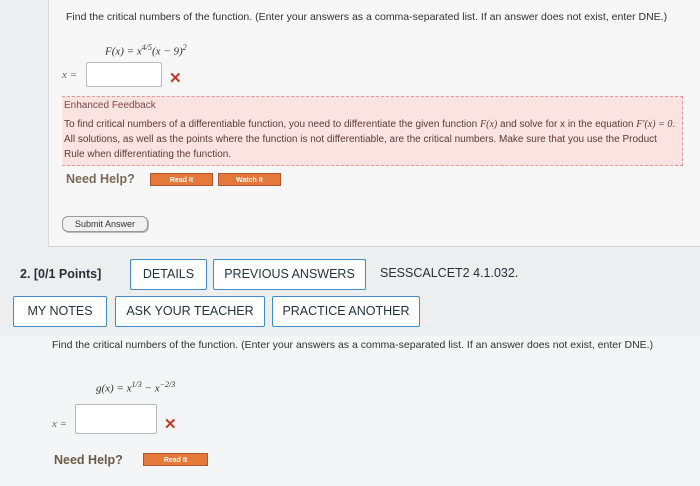  What do you see at coordinates (289, 274) in the screenshot?
I see `previous-answers-button: PREVIOUS ANSWERS` at bounding box center [289, 274].